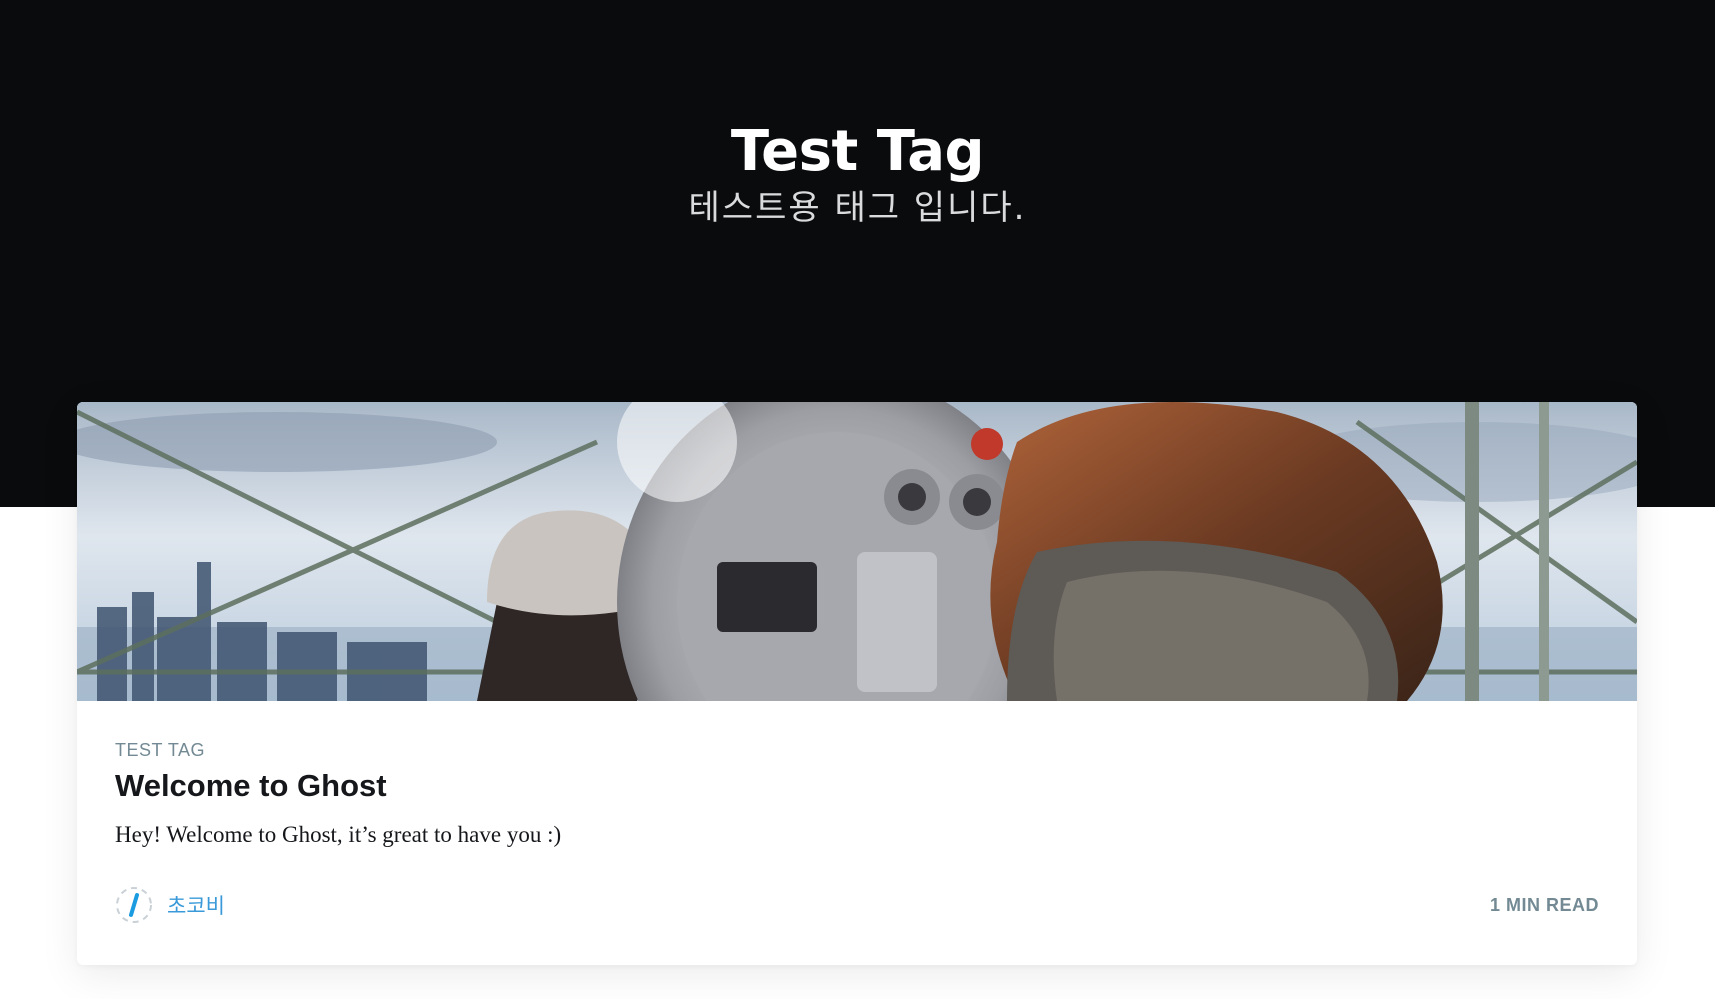 The image size is (1715, 999). I want to click on reading-time: 1 MIN READ, so click(1544, 905).